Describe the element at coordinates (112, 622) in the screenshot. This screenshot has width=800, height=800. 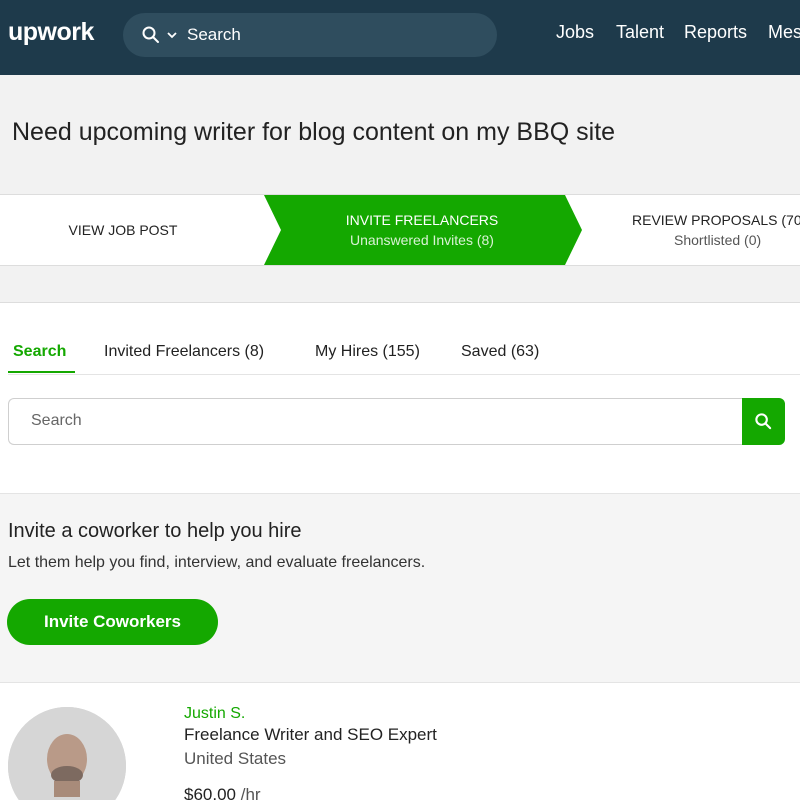
I see `invite-coworkers-button: Invite Coworkers` at that location.